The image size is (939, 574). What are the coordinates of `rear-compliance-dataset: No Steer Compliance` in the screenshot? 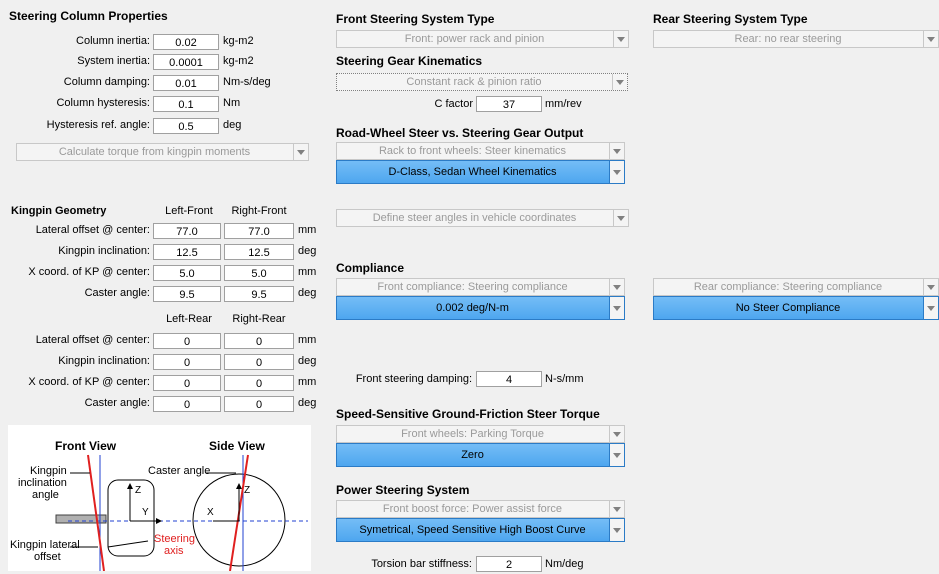 It's located at (796, 308).